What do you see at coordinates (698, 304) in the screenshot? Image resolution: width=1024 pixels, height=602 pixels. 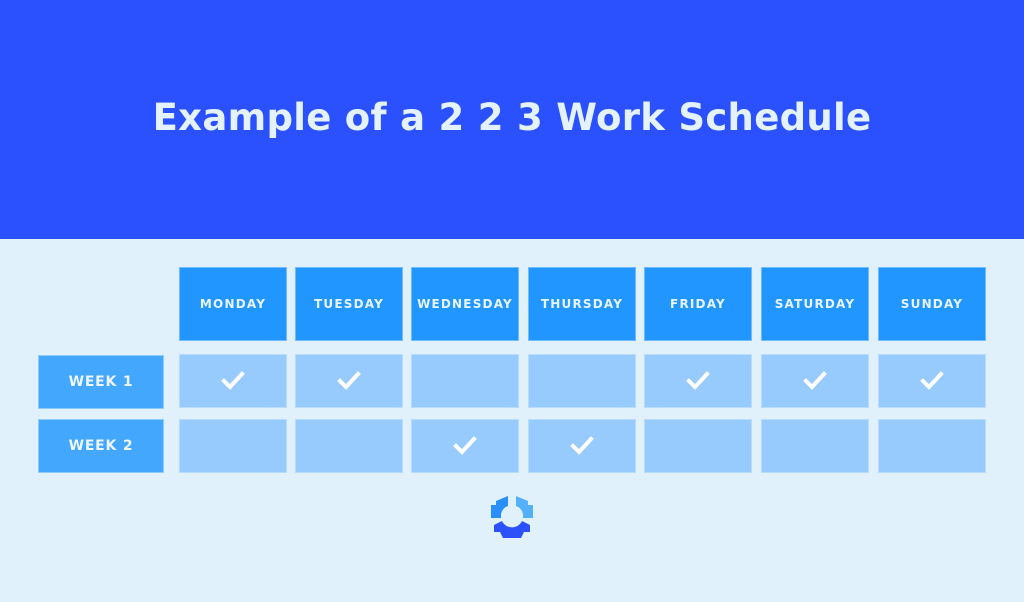 I see `day-header: FRIDAY` at bounding box center [698, 304].